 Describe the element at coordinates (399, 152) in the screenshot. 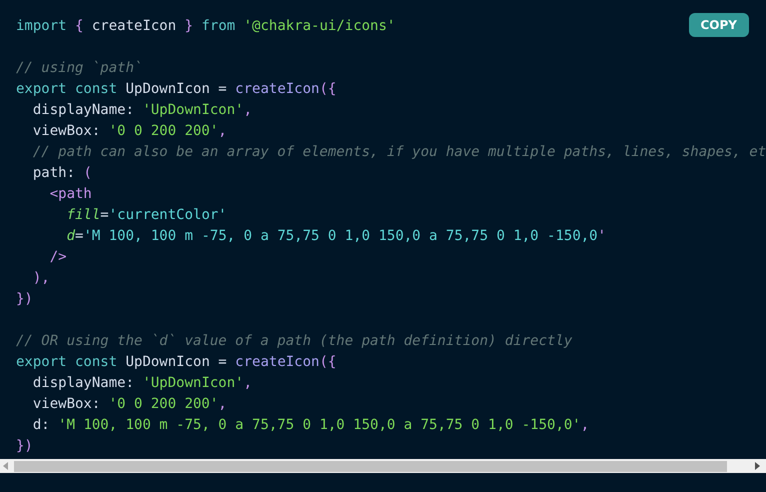

I see `code-line: // path can also be an array of elements, if you have multiple paths, lines, shapes, et` at that location.